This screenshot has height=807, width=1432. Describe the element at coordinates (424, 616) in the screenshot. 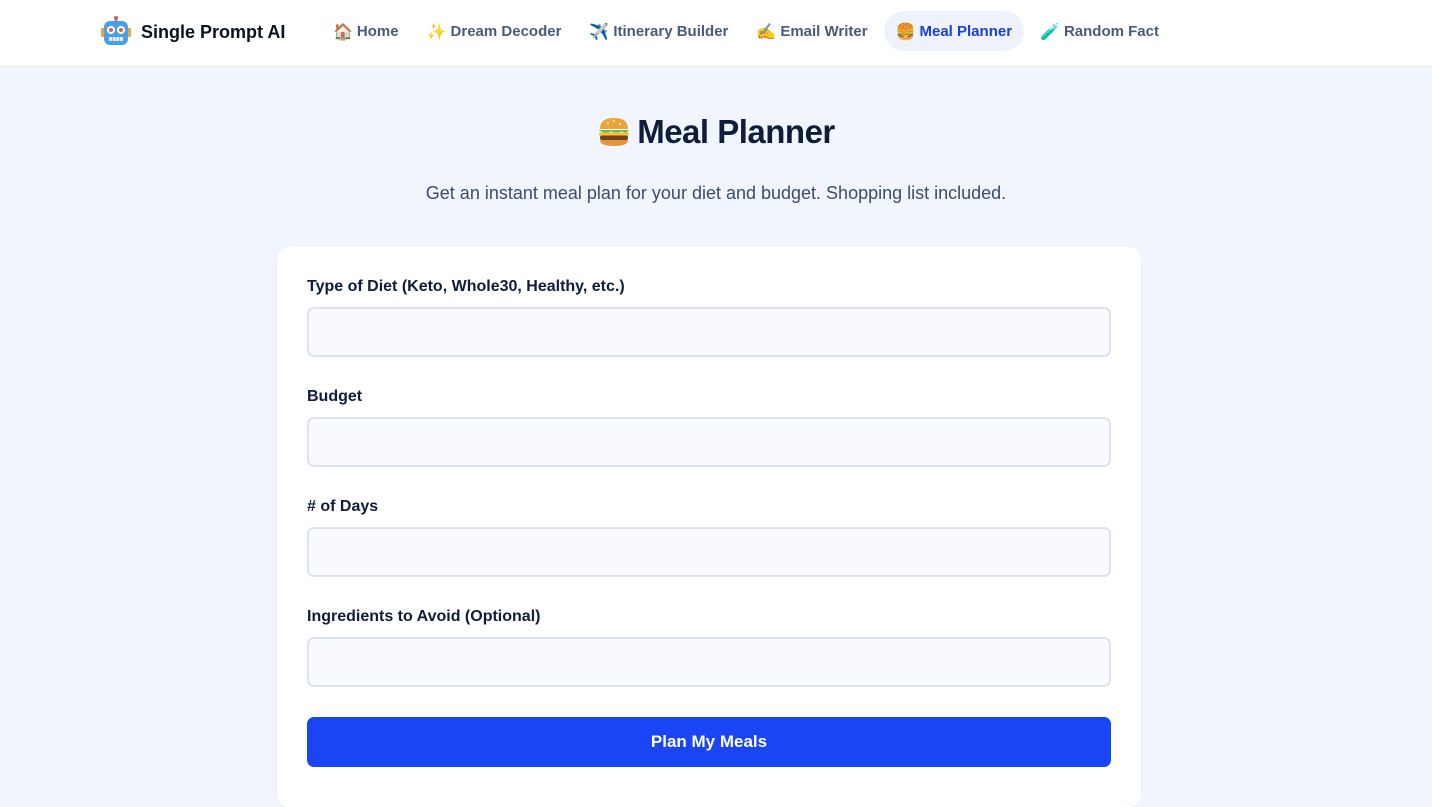

I see `avoid-label: Ingredients to Avoid (Optional)` at that location.